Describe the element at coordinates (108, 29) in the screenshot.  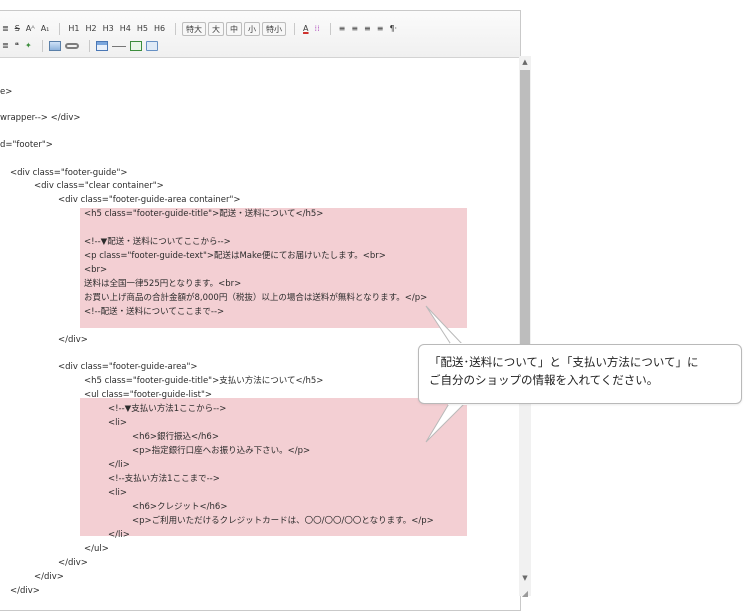
I see `h3-button: H3` at that location.